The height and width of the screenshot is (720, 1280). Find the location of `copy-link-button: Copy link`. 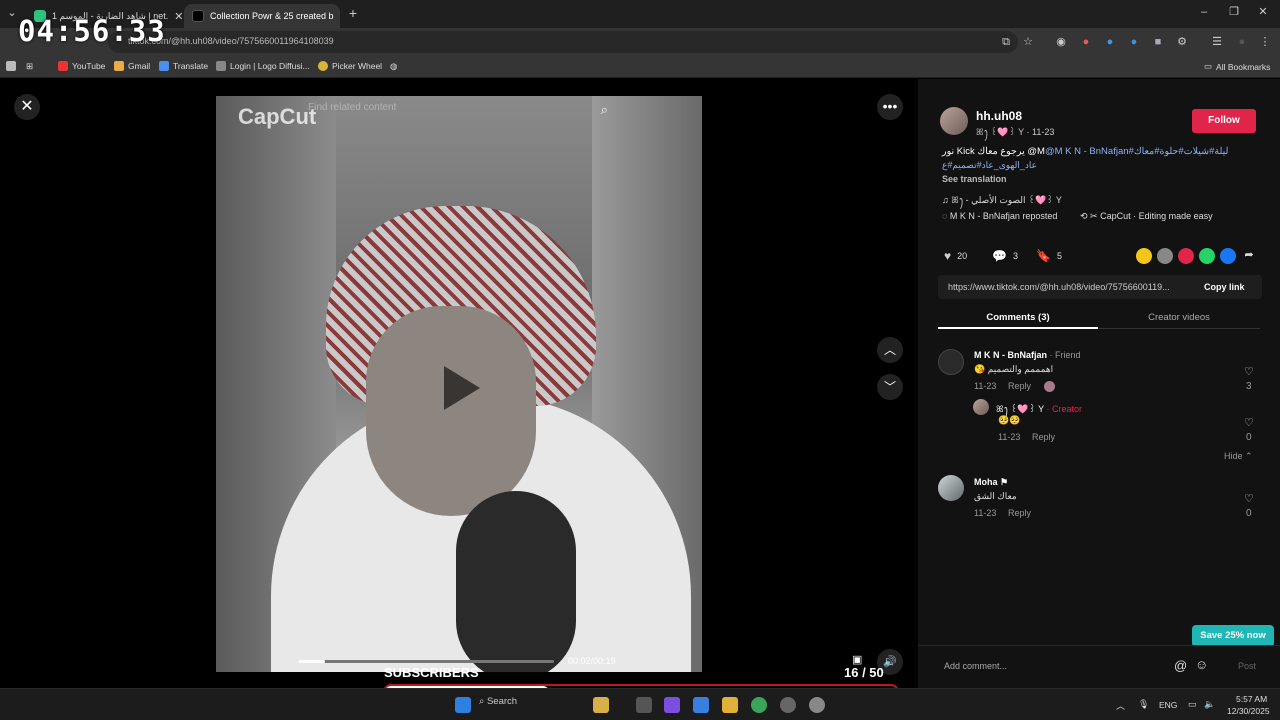

copy-link-button: Copy link is located at coordinates (1224, 287).